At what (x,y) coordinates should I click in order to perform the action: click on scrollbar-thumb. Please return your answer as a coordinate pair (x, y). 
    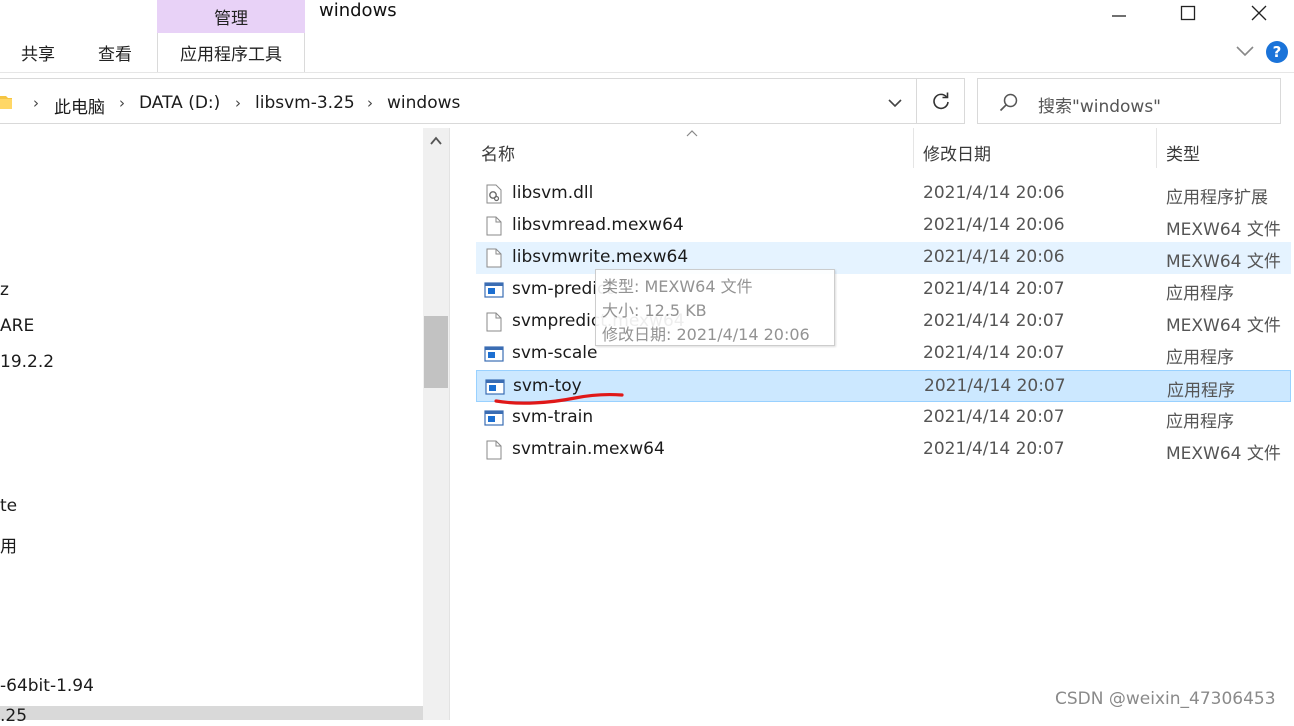
    Looking at the image, I should click on (436, 352).